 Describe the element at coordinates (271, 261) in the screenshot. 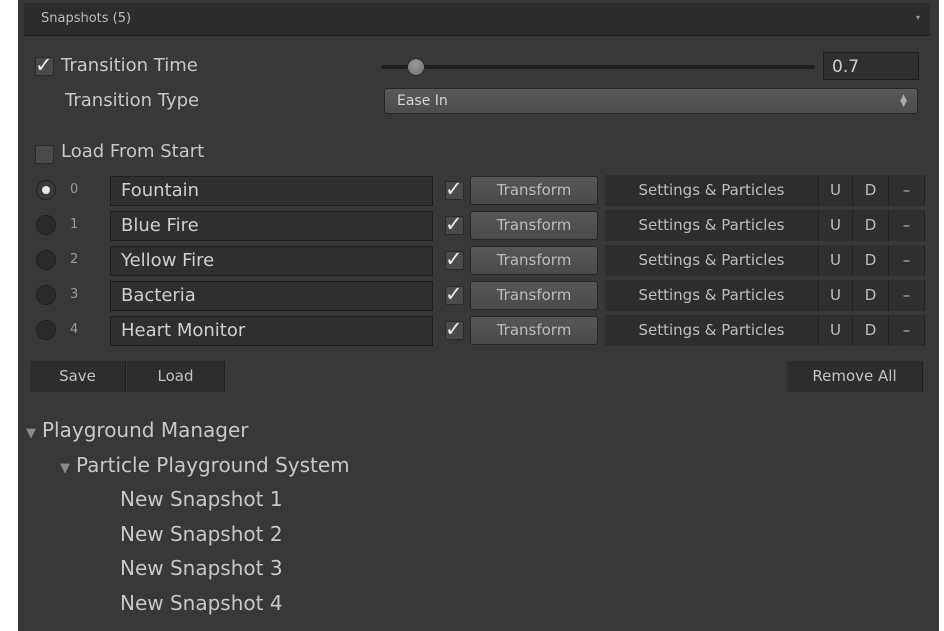

I see `snapshot-name-field: Yellow Fire` at that location.